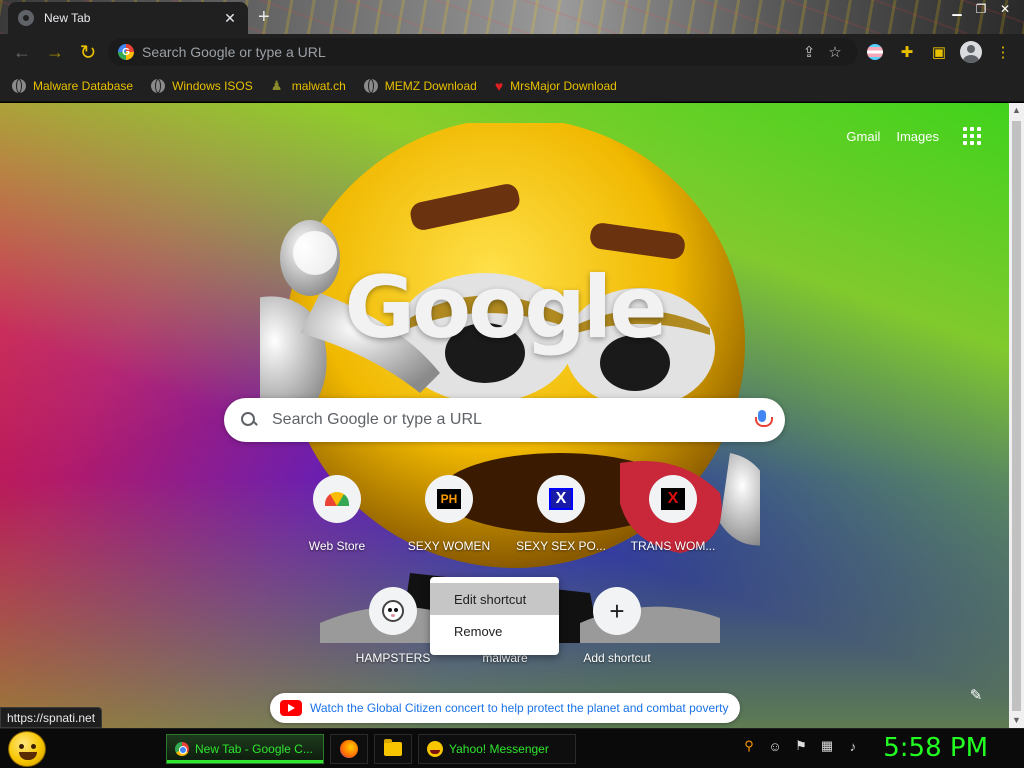 The width and height of the screenshot is (1024, 768). I want to click on plus-icon: +, so click(617, 611).